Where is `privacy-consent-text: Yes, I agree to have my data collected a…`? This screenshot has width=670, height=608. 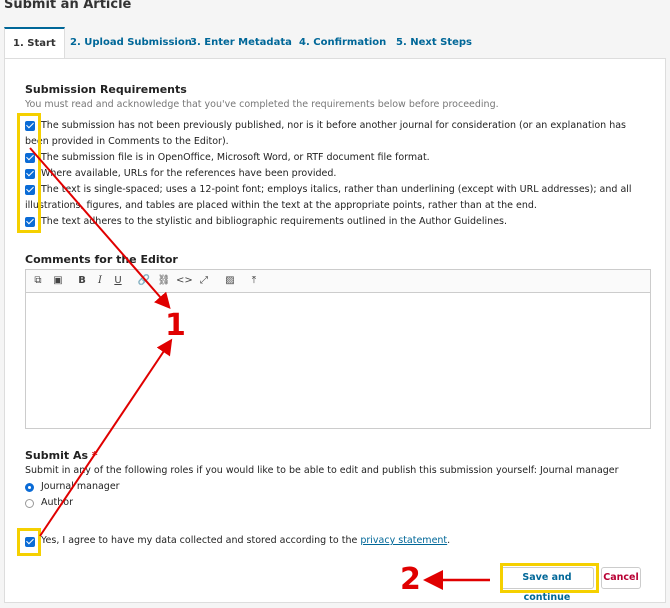
privacy-consent-text: Yes, I agree to have my data collected a… is located at coordinates (245, 540).